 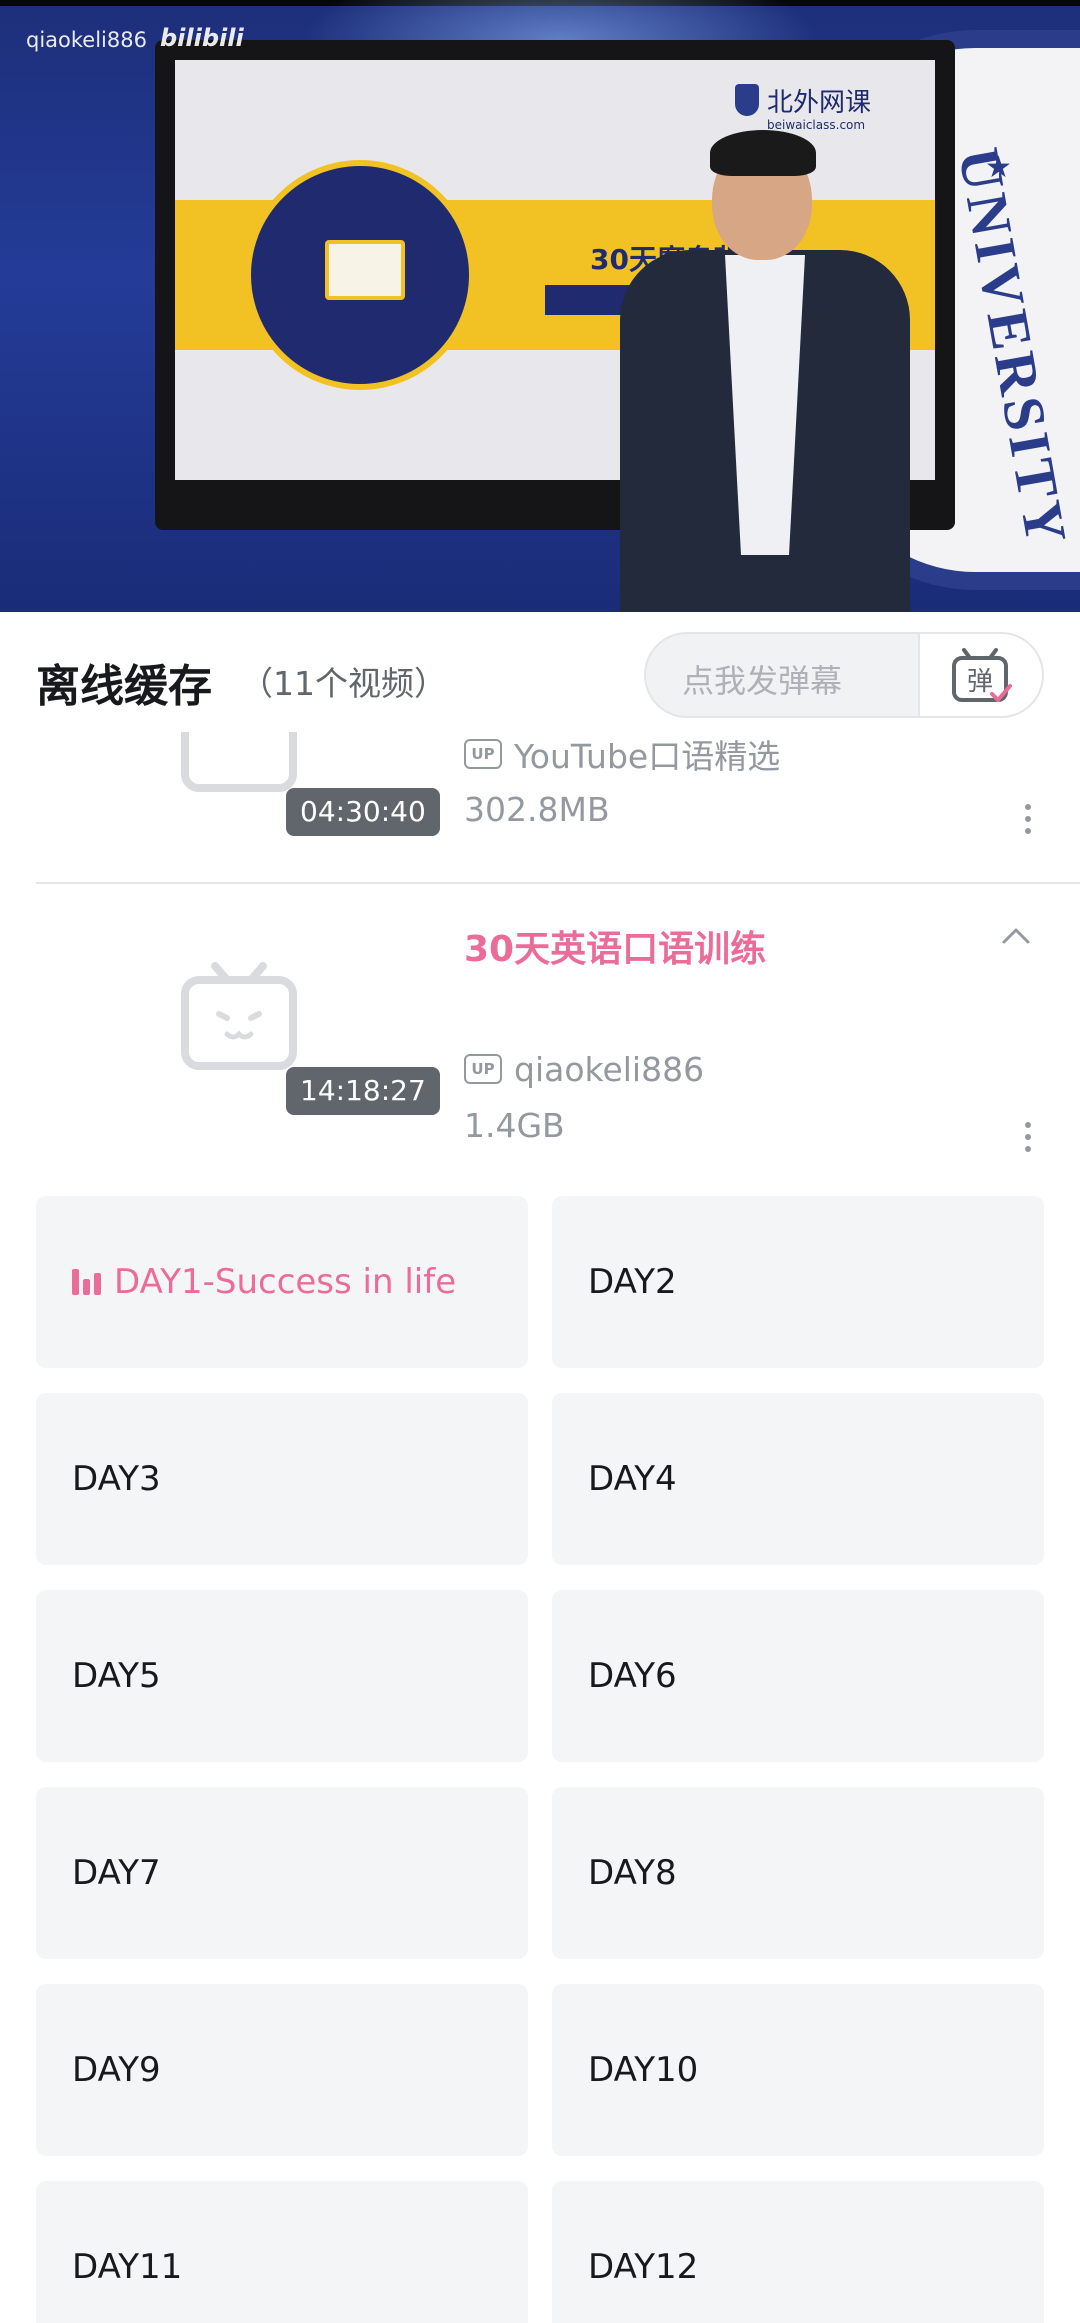 I want to click on shield-icon, so click(x=747, y=100).